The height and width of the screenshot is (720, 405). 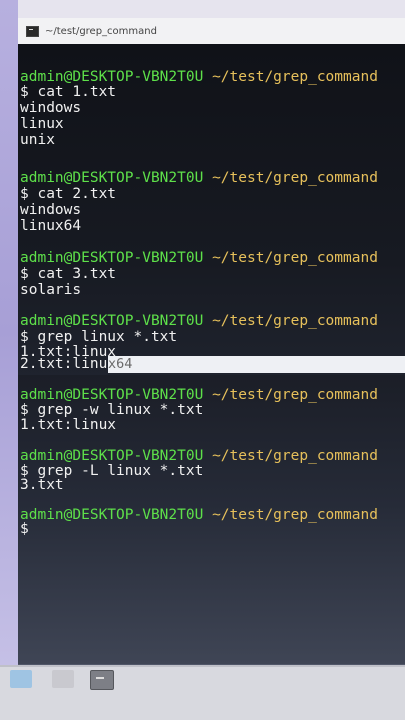 What do you see at coordinates (51, 226) in the screenshot?
I see `output-line: linux64` at bounding box center [51, 226].